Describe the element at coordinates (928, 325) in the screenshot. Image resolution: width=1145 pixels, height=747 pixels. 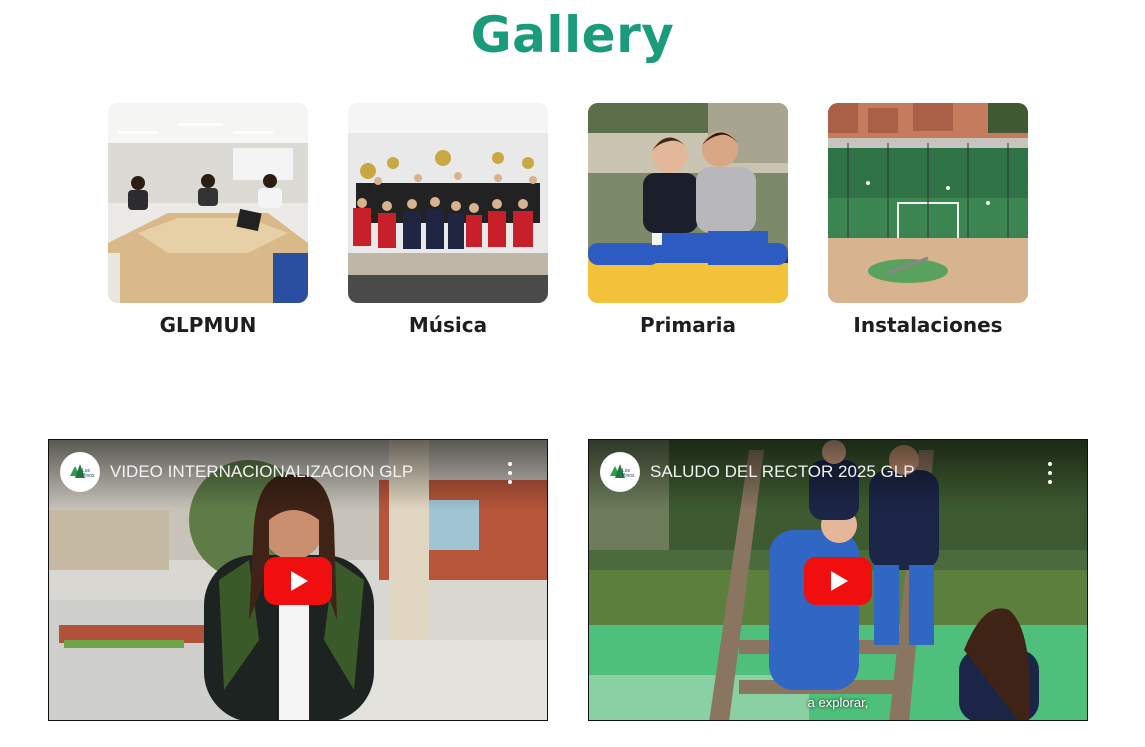
I see `gallery-label-instalaciones: Instalaciones` at that location.